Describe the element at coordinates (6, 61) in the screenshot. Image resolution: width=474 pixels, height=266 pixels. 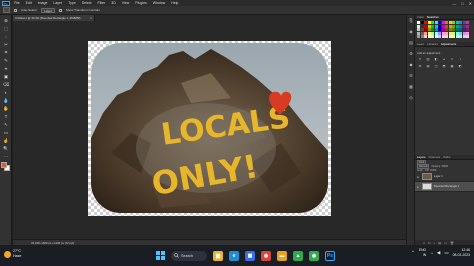
I see `eyedropper-tool-icon: ✎` at that location.